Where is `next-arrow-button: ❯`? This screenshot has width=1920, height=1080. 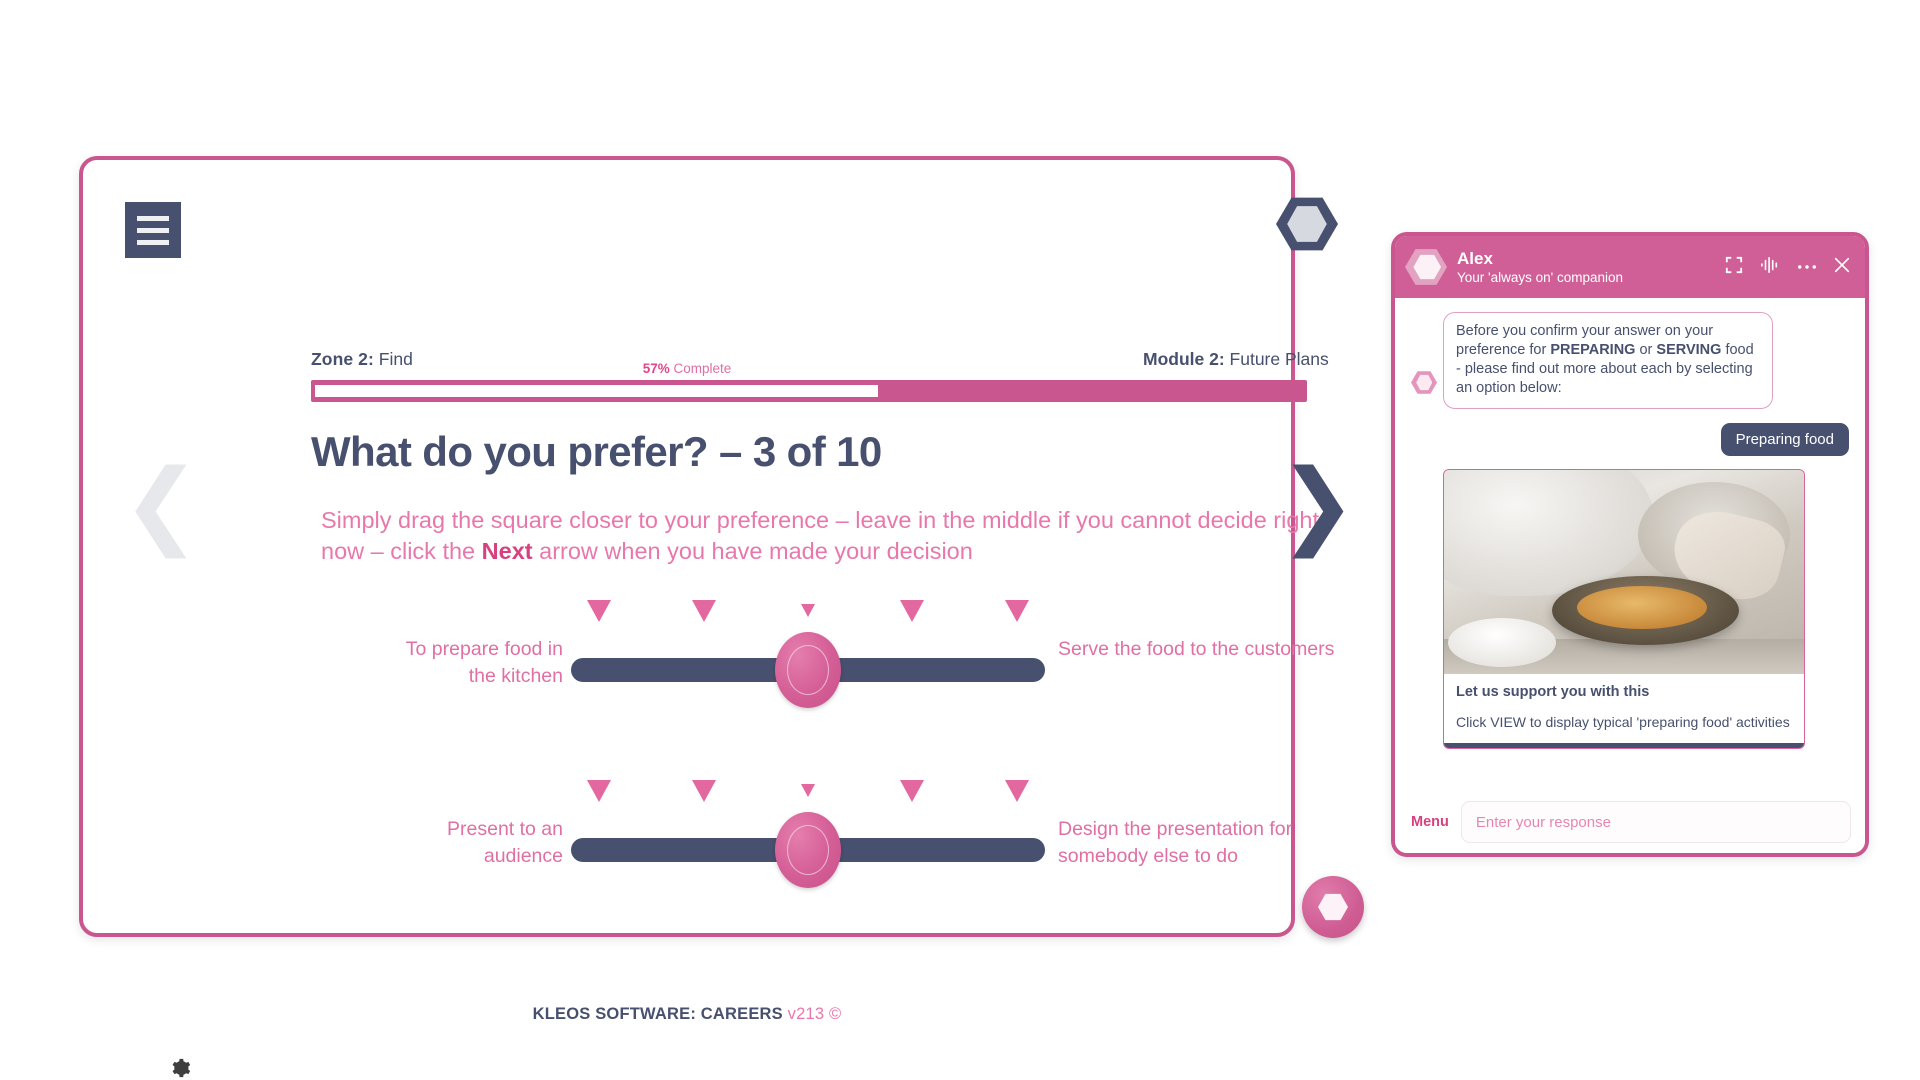 next-arrow-button: ❯ is located at coordinates (1317, 505).